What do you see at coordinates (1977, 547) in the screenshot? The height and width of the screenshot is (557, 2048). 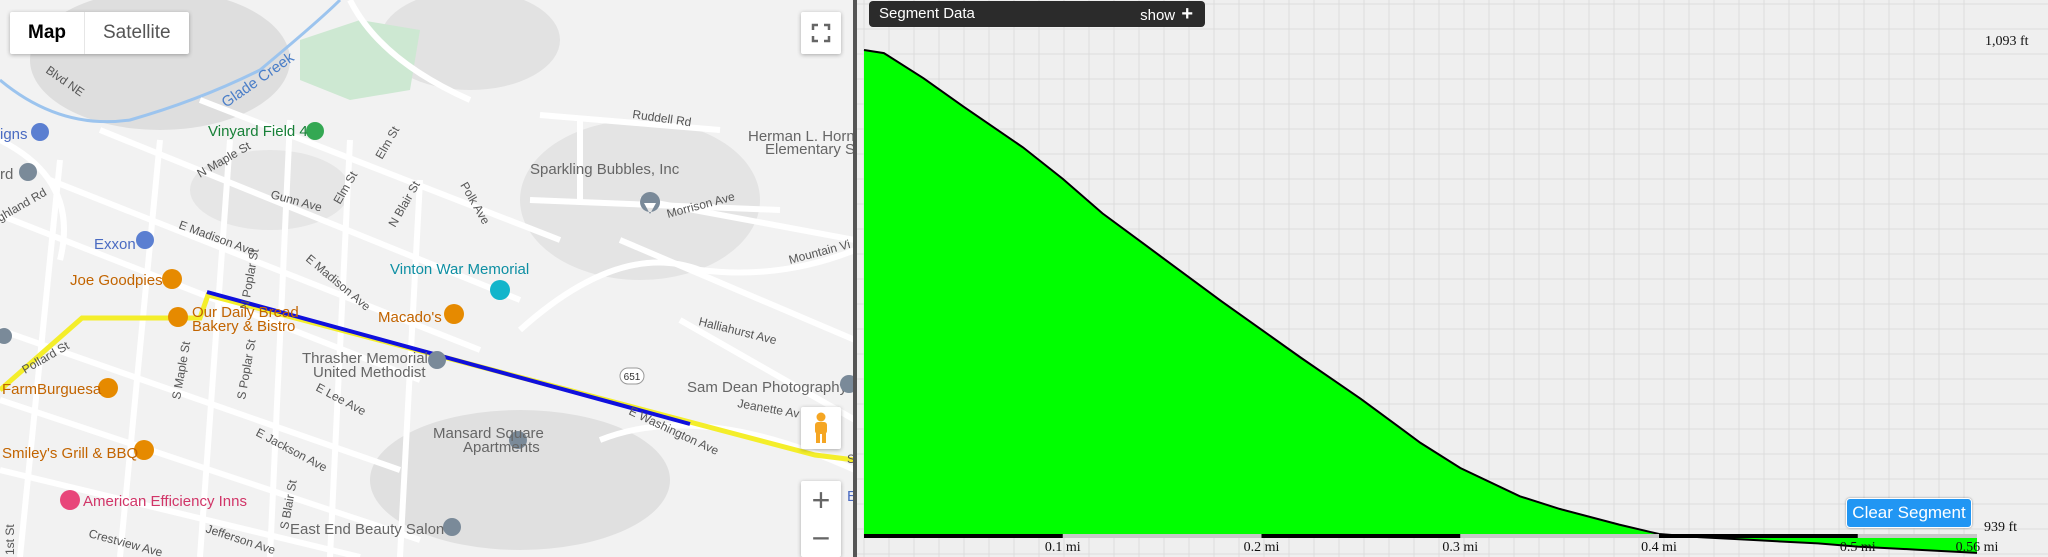 I see `x-tick-label: 0.56 mi` at bounding box center [1977, 547].